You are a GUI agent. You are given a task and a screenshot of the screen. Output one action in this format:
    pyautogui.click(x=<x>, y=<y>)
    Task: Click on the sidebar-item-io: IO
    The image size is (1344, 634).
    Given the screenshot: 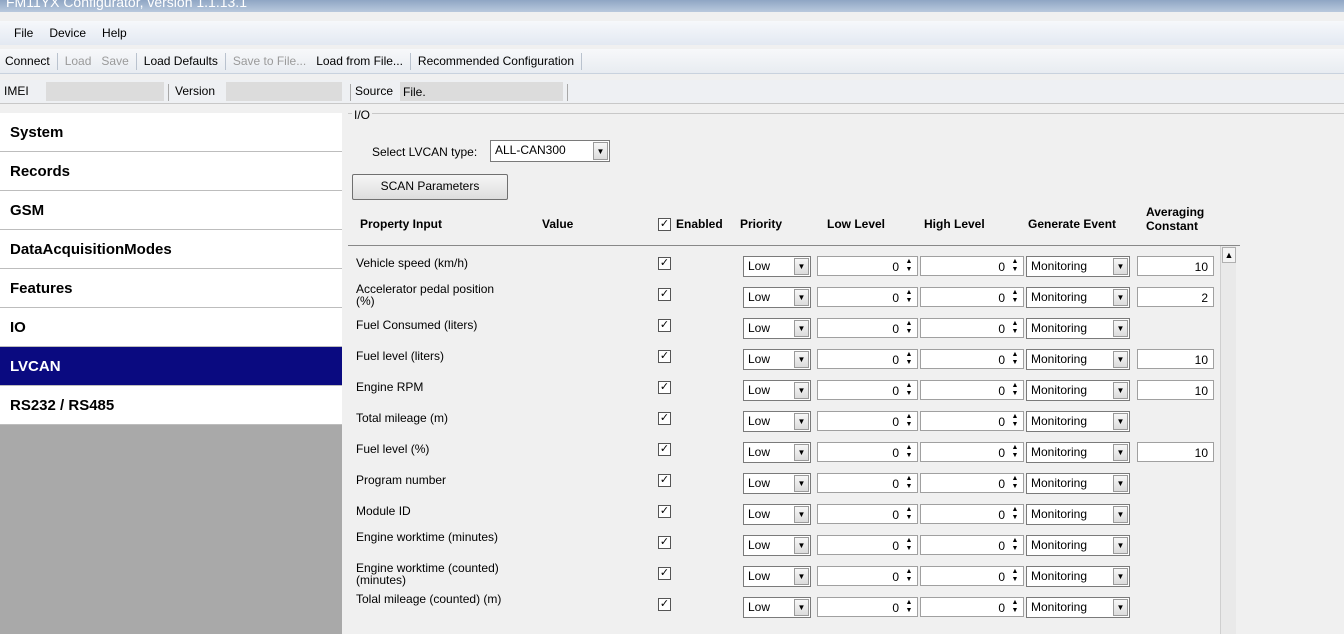 What is the action you would take?
    pyautogui.click(x=171, y=327)
    